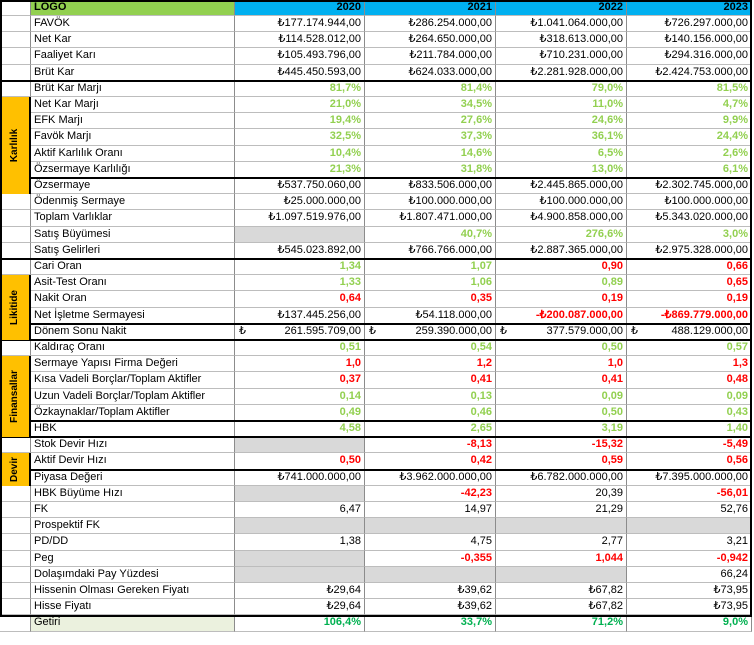 The width and height of the screenshot is (754, 645). I want to click on value-cell: 27,6%, so click(430, 121).